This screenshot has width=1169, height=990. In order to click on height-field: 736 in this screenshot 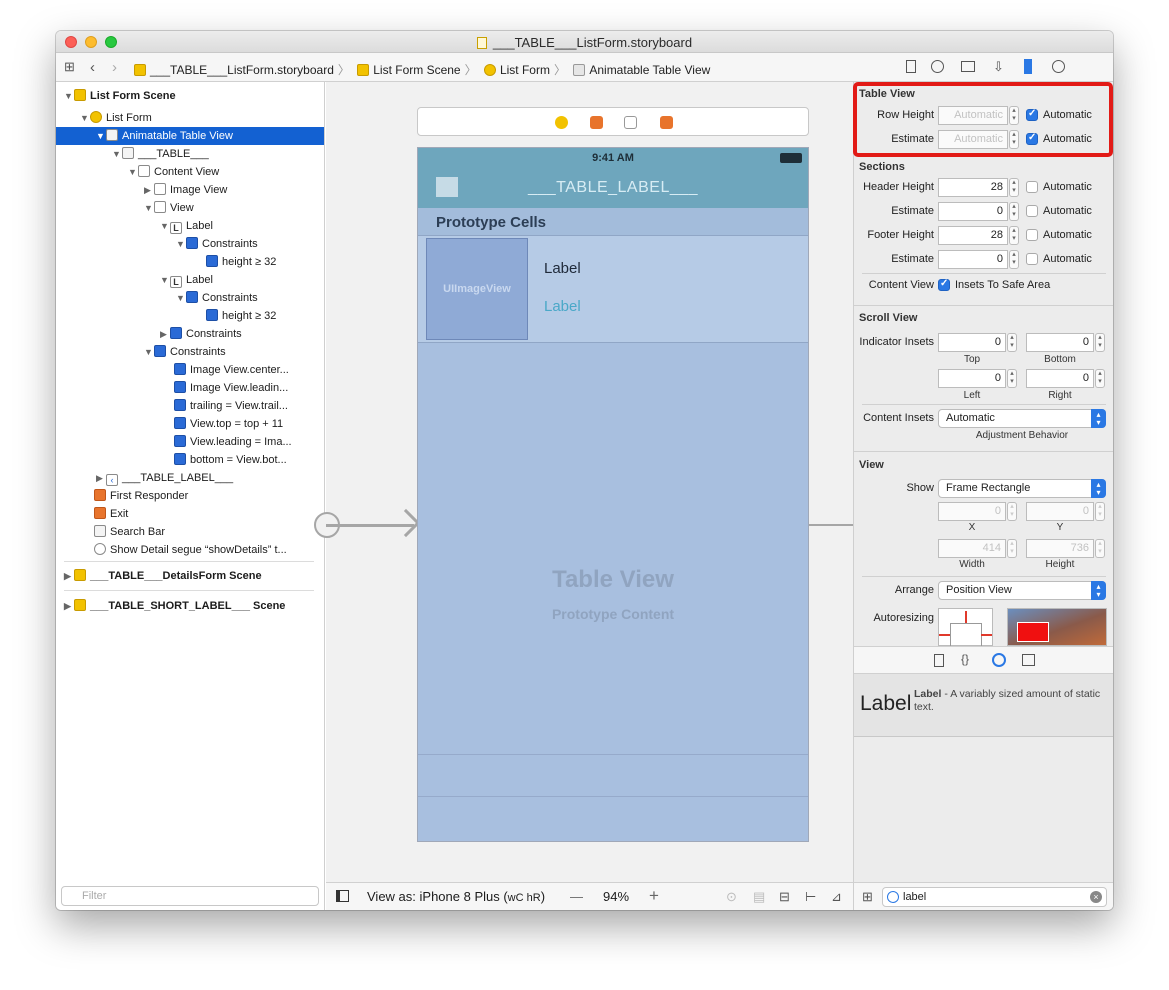, I will do `click(1060, 548)`.